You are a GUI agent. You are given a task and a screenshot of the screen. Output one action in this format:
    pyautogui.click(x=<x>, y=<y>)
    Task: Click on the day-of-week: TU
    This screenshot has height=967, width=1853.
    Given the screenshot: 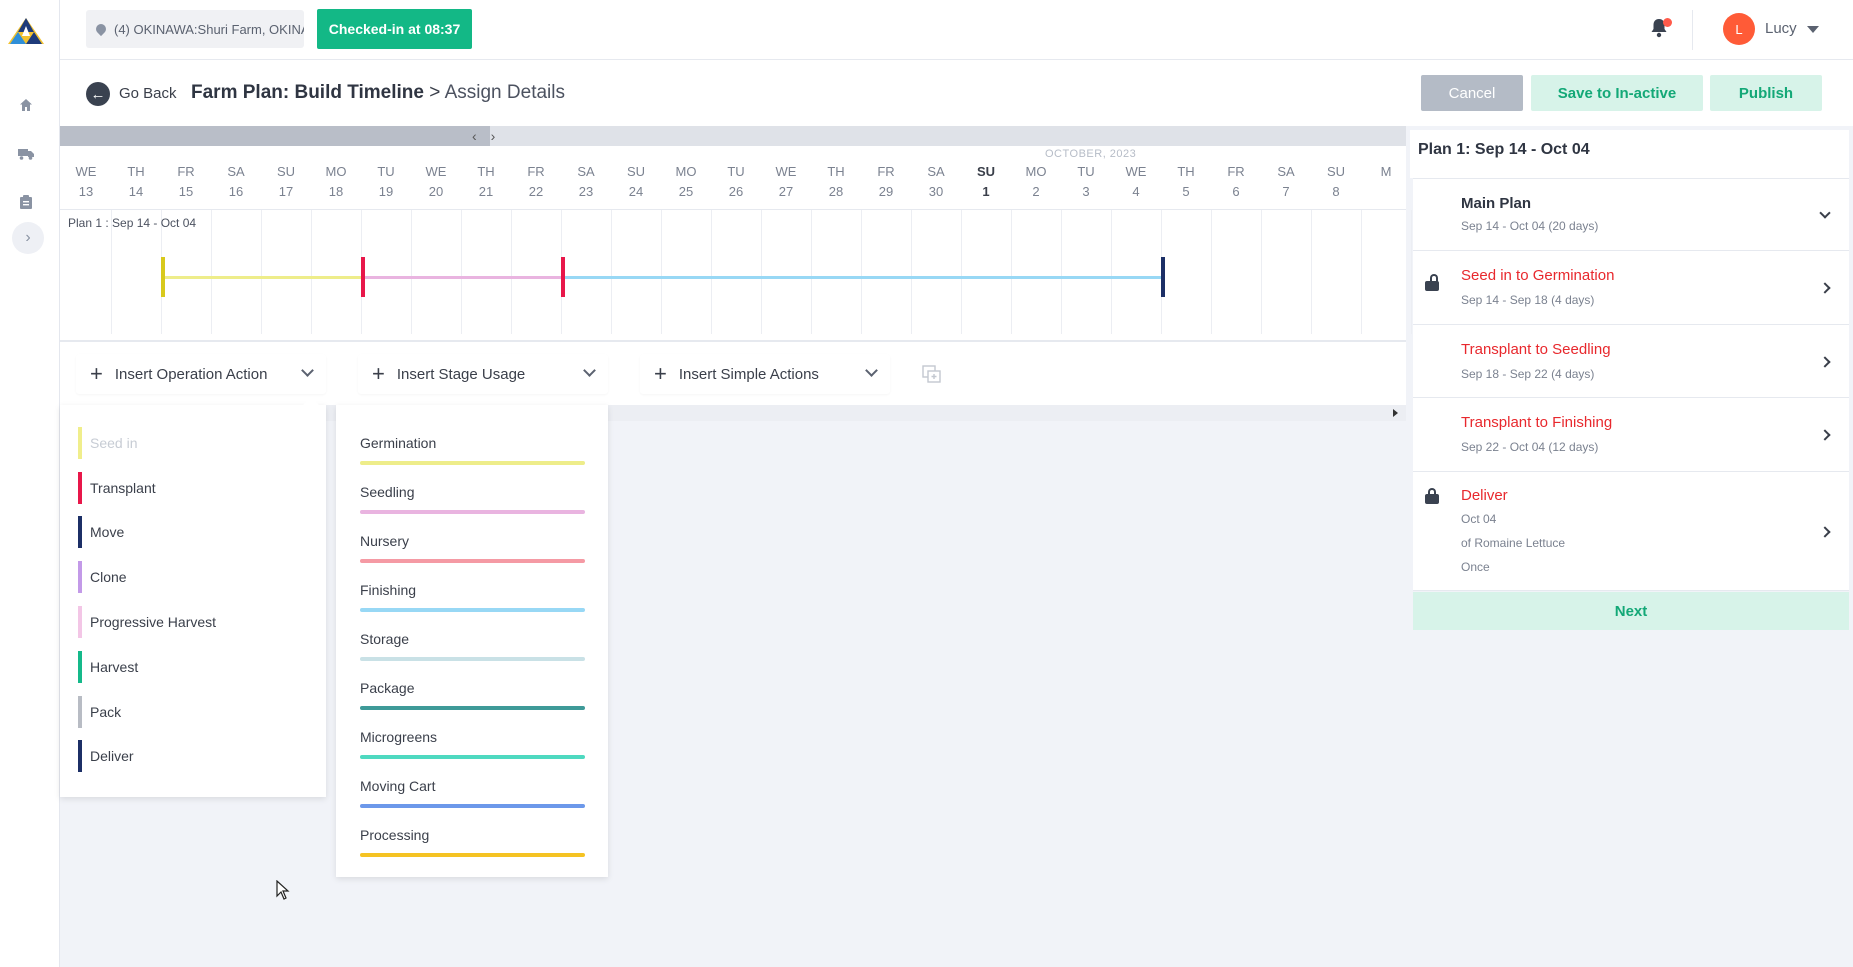 What is the action you would take?
    pyautogui.click(x=386, y=171)
    